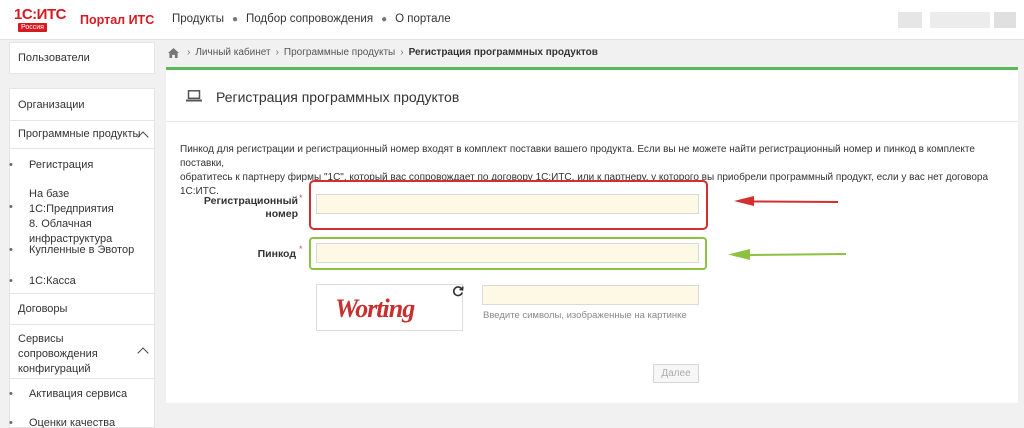 This screenshot has height=428, width=1024. What do you see at coordinates (117, 20) in the screenshot?
I see `portal-title: Портал ИТС` at bounding box center [117, 20].